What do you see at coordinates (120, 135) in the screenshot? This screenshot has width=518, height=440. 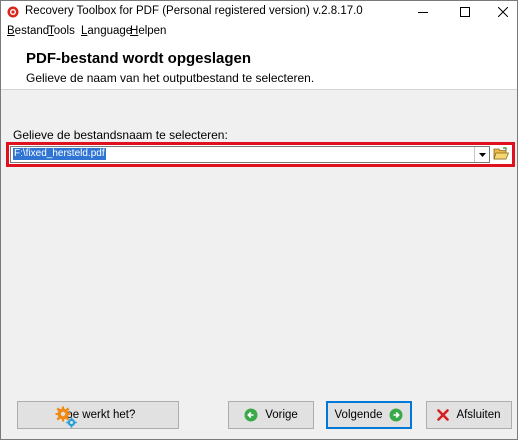 I see `filename-label: Gelieve de bestandsnaam te selecteren:` at bounding box center [120, 135].